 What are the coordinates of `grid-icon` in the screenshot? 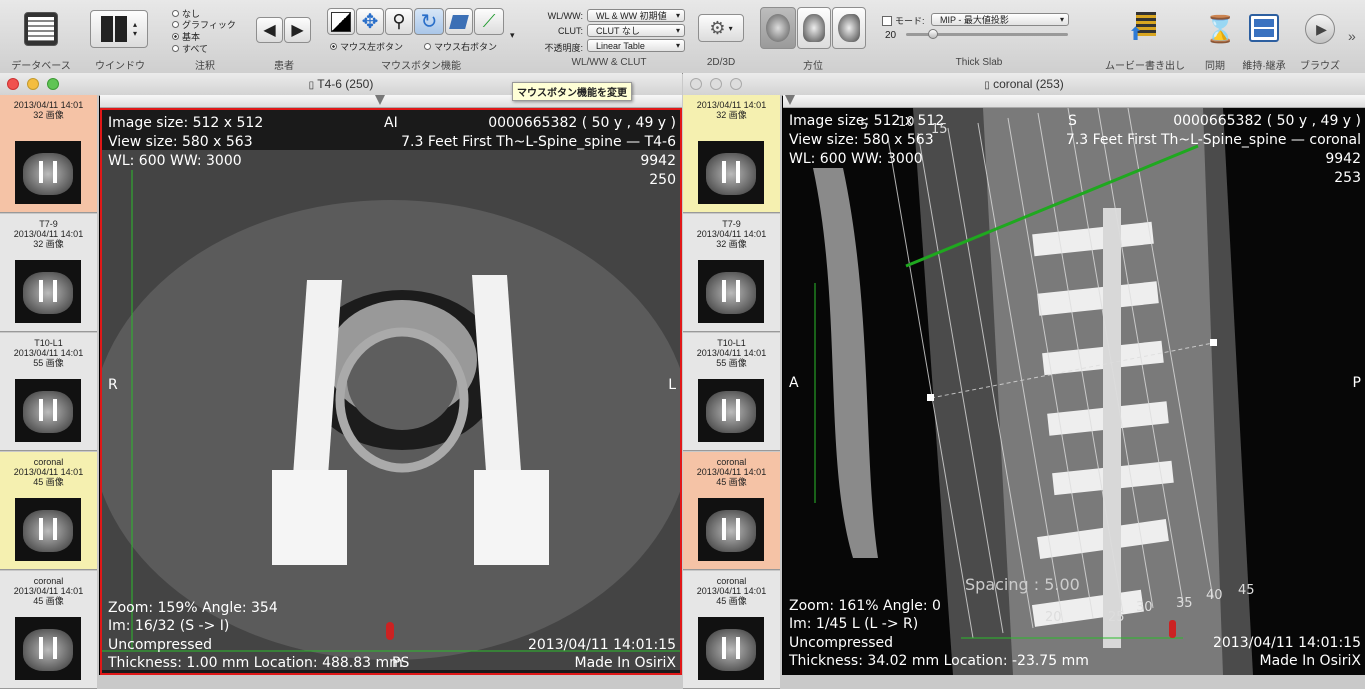 It's located at (1264, 28).